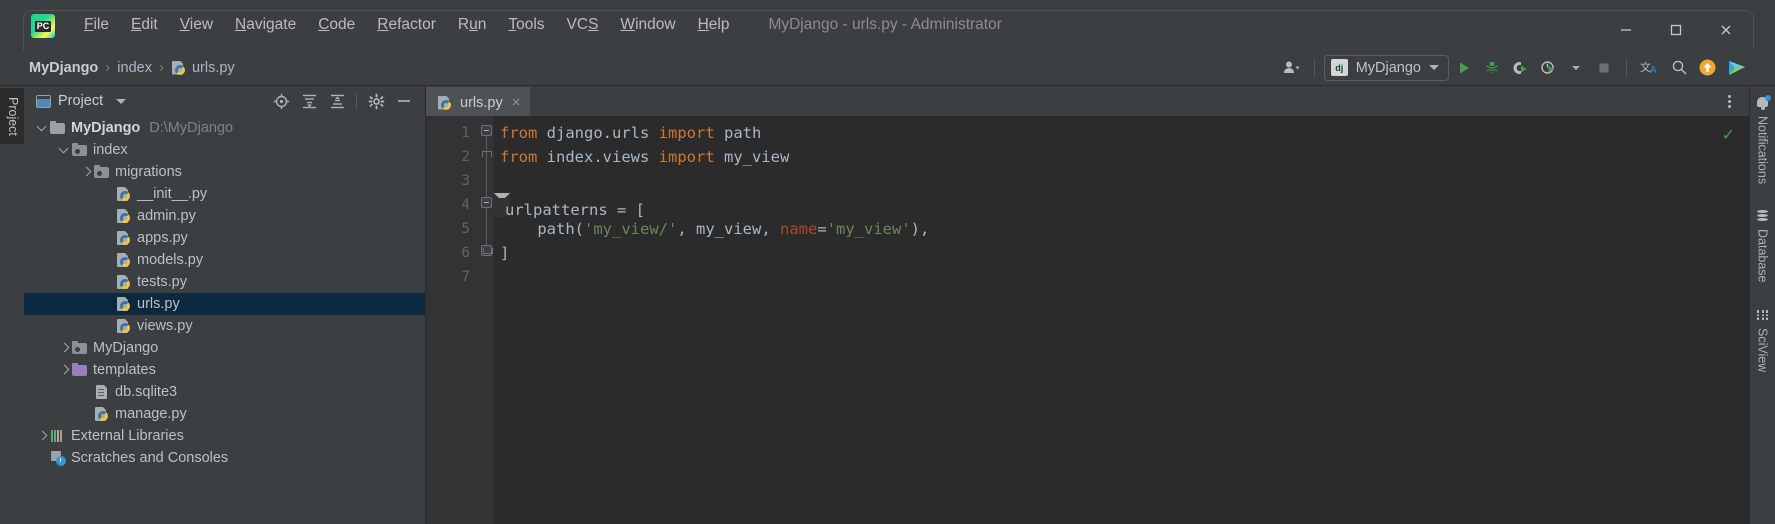  Describe the element at coordinates (265, 25) in the screenshot. I see `menu-item-navigate: Navigate` at that location.